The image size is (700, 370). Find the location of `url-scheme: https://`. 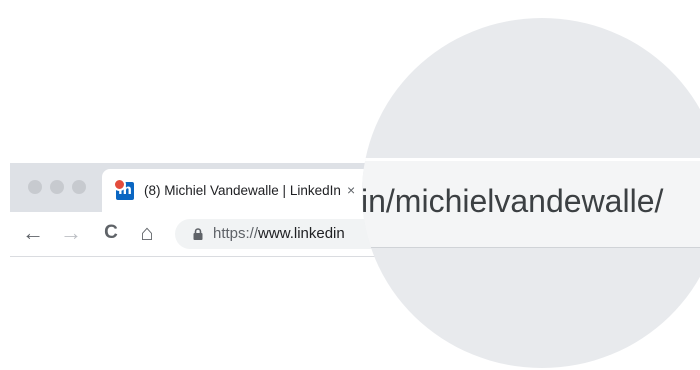

url-scheme: https:// is located at coordinates (236, 233).